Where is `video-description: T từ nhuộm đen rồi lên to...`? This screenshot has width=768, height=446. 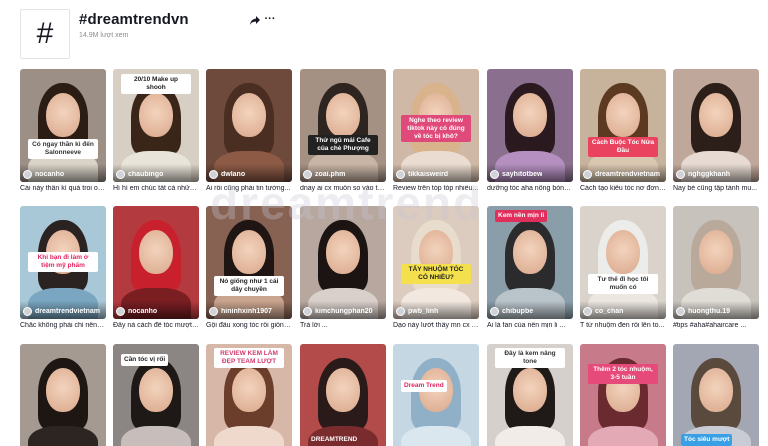
video-description: T từ nhuộm đen rồi lên to... is located at coordinates (623, 325).